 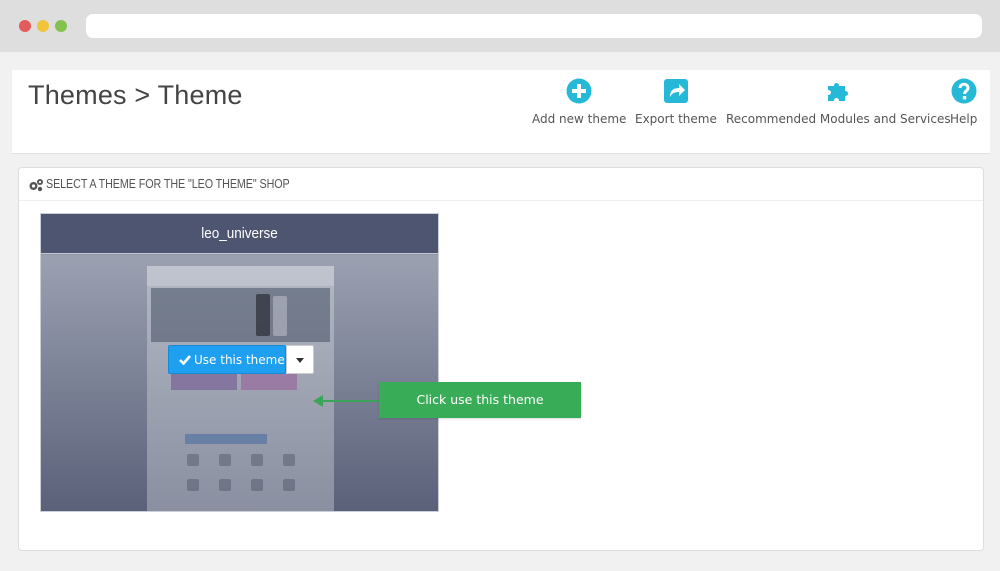 I want to click on annotation-arrow-line, so click(x=350, y=401).